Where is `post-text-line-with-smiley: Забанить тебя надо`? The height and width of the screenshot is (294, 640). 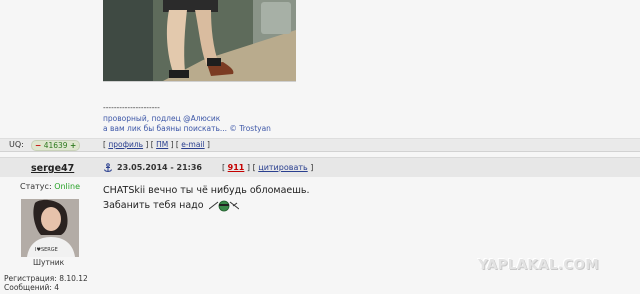 post-text-line-with-smiley: Забанить тебя надо is located at coordinates (206, 205).